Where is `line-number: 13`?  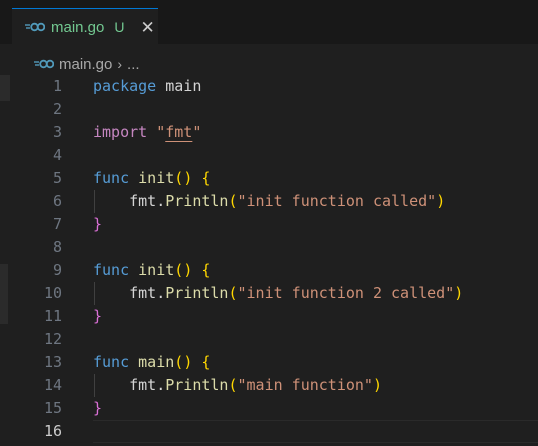
line-number: 13 is located at coordinates (52, 362).